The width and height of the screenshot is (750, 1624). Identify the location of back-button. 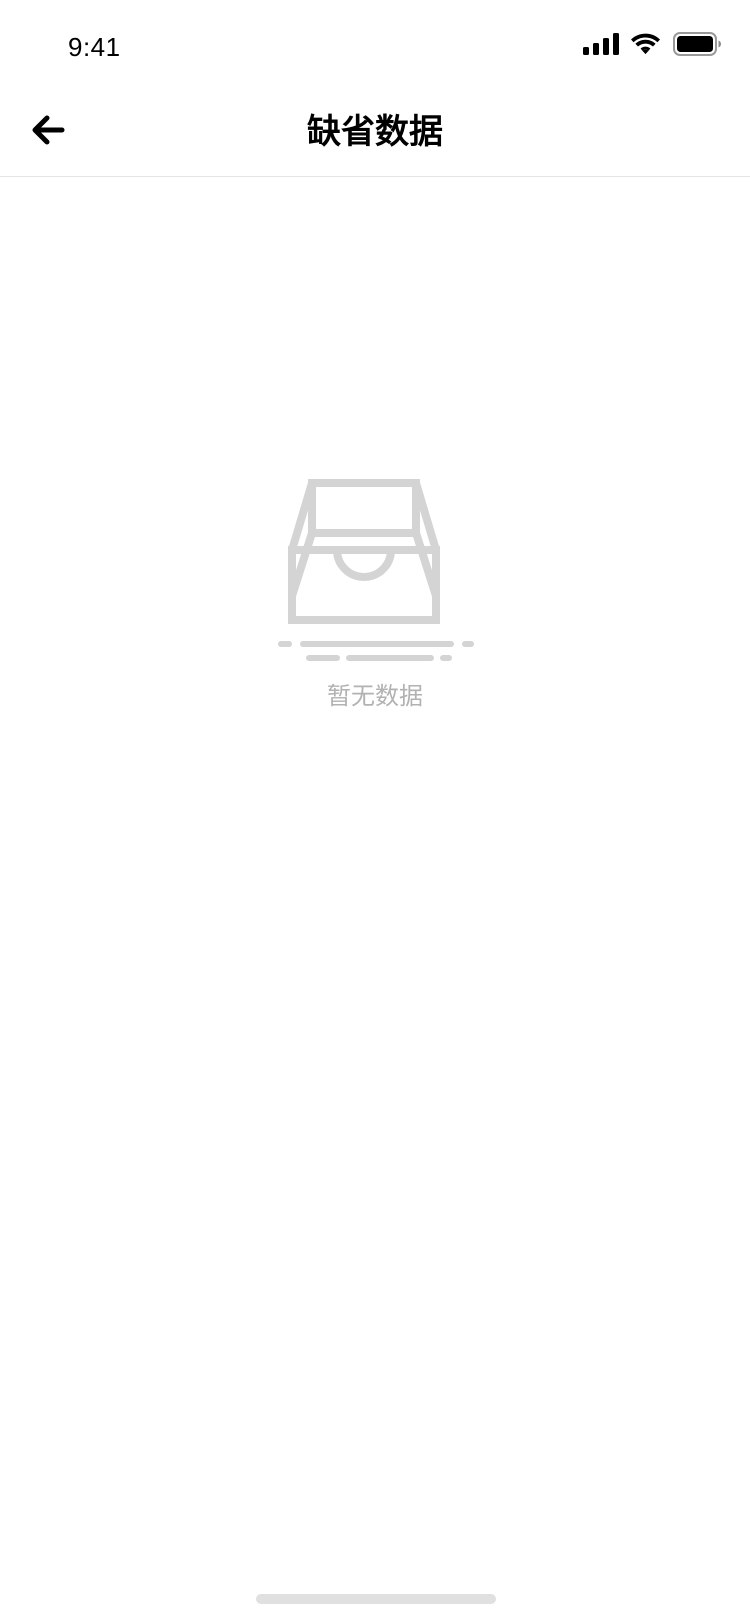
(48, 132).